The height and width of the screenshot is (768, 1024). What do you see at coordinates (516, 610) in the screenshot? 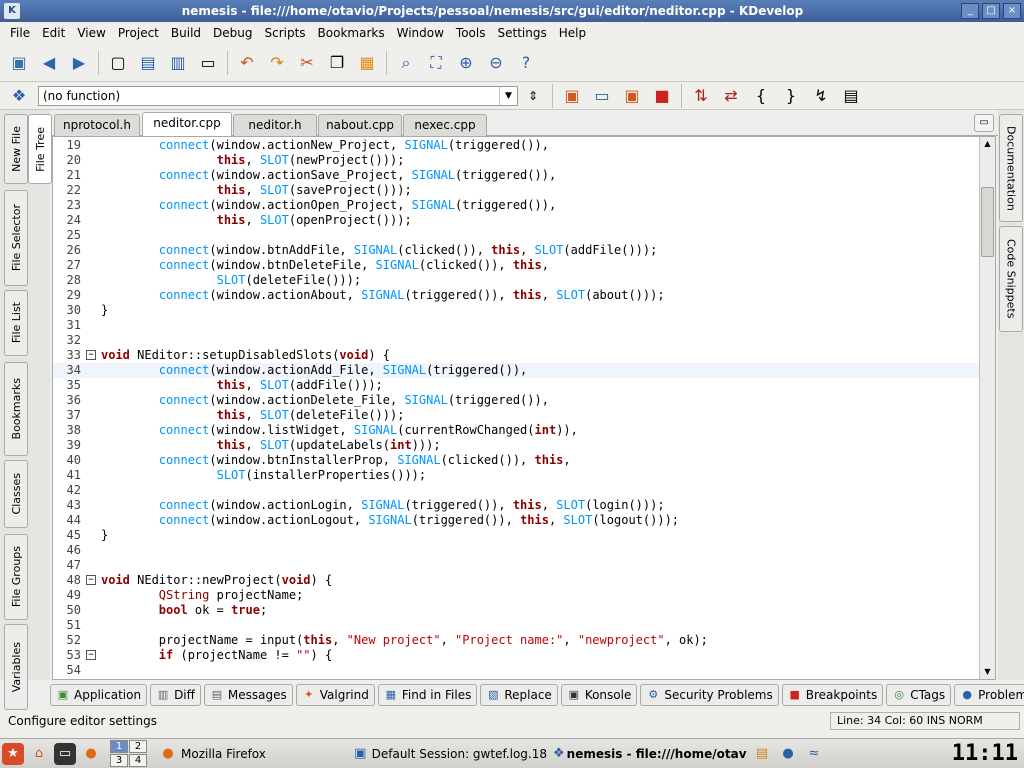
I see `code-line: 50 bool ok = true;` at bounding box center [516, 610].